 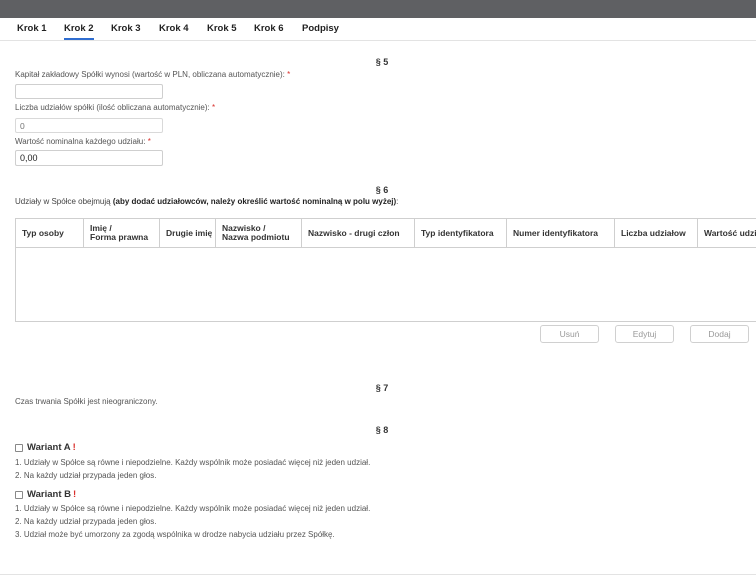 I want to click on variant-a-line-2: 2. Na każdy udział przypada jeden głos., so click(x=86, y=475).